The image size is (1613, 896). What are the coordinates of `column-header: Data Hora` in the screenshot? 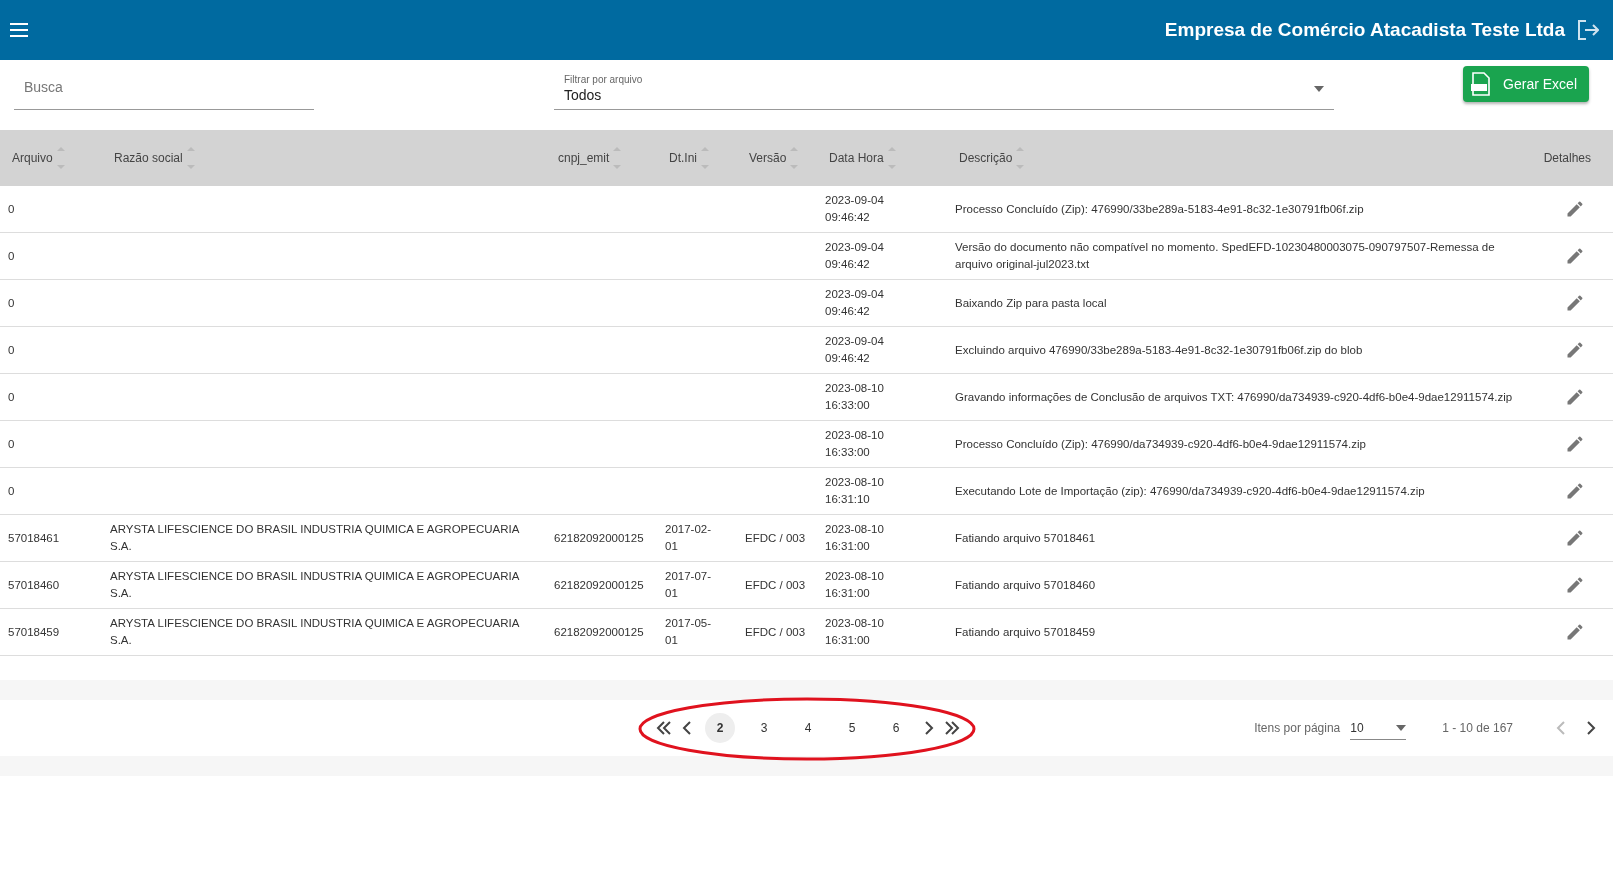 It's located at (856, 158).